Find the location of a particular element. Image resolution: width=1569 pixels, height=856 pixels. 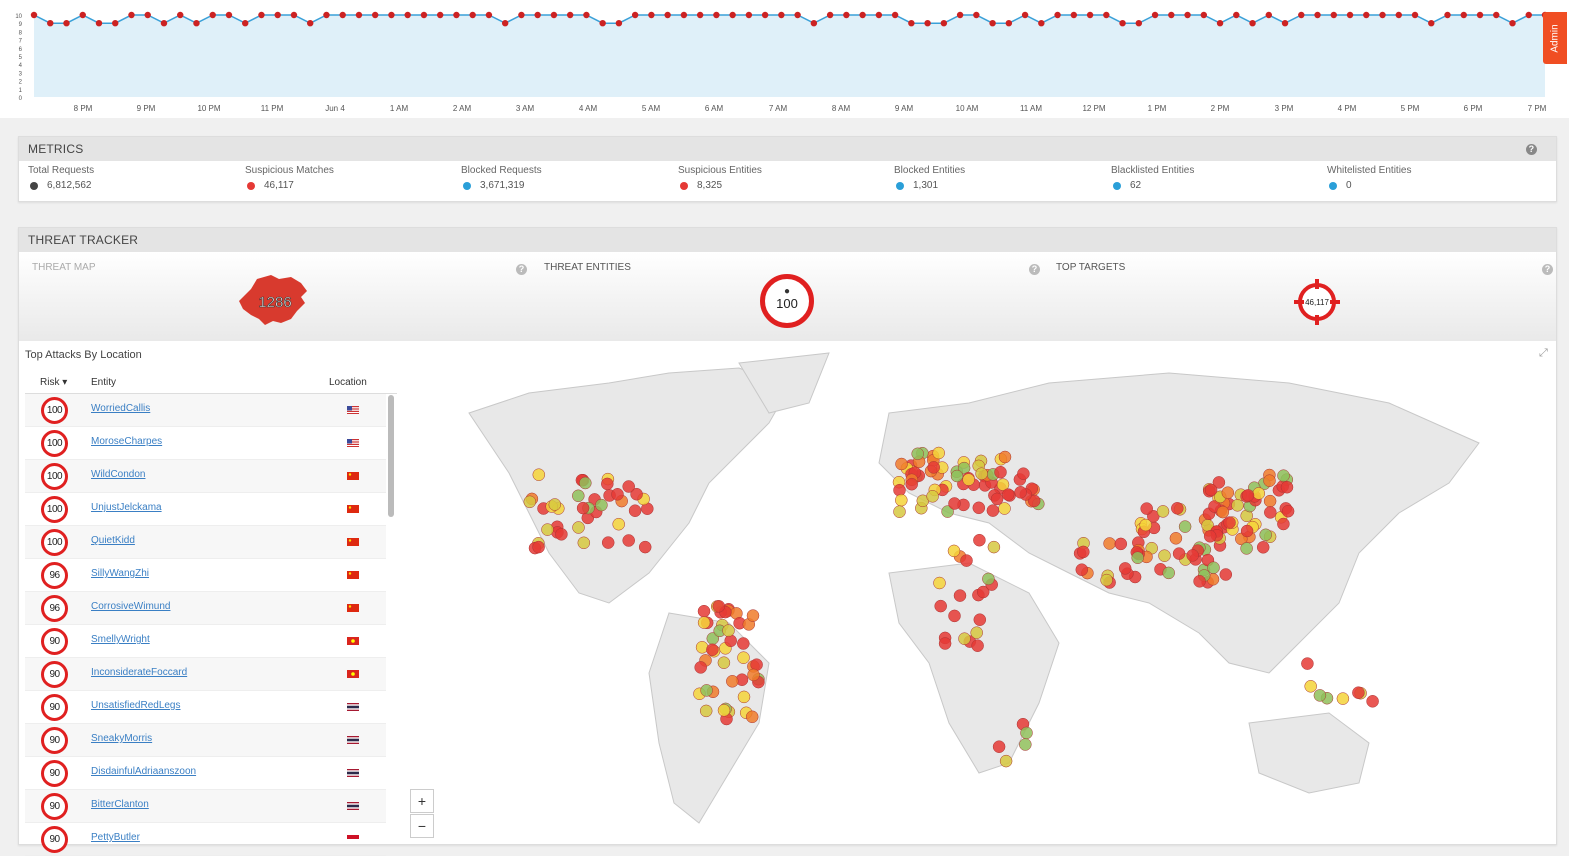

table-row: 90 SneakyMorris is located at coordinates (205, 740).